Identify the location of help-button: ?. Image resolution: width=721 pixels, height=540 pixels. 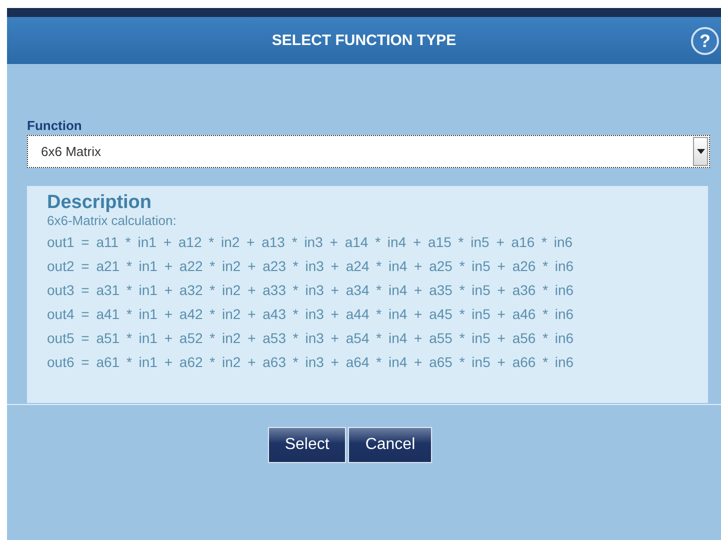
(705, 41).